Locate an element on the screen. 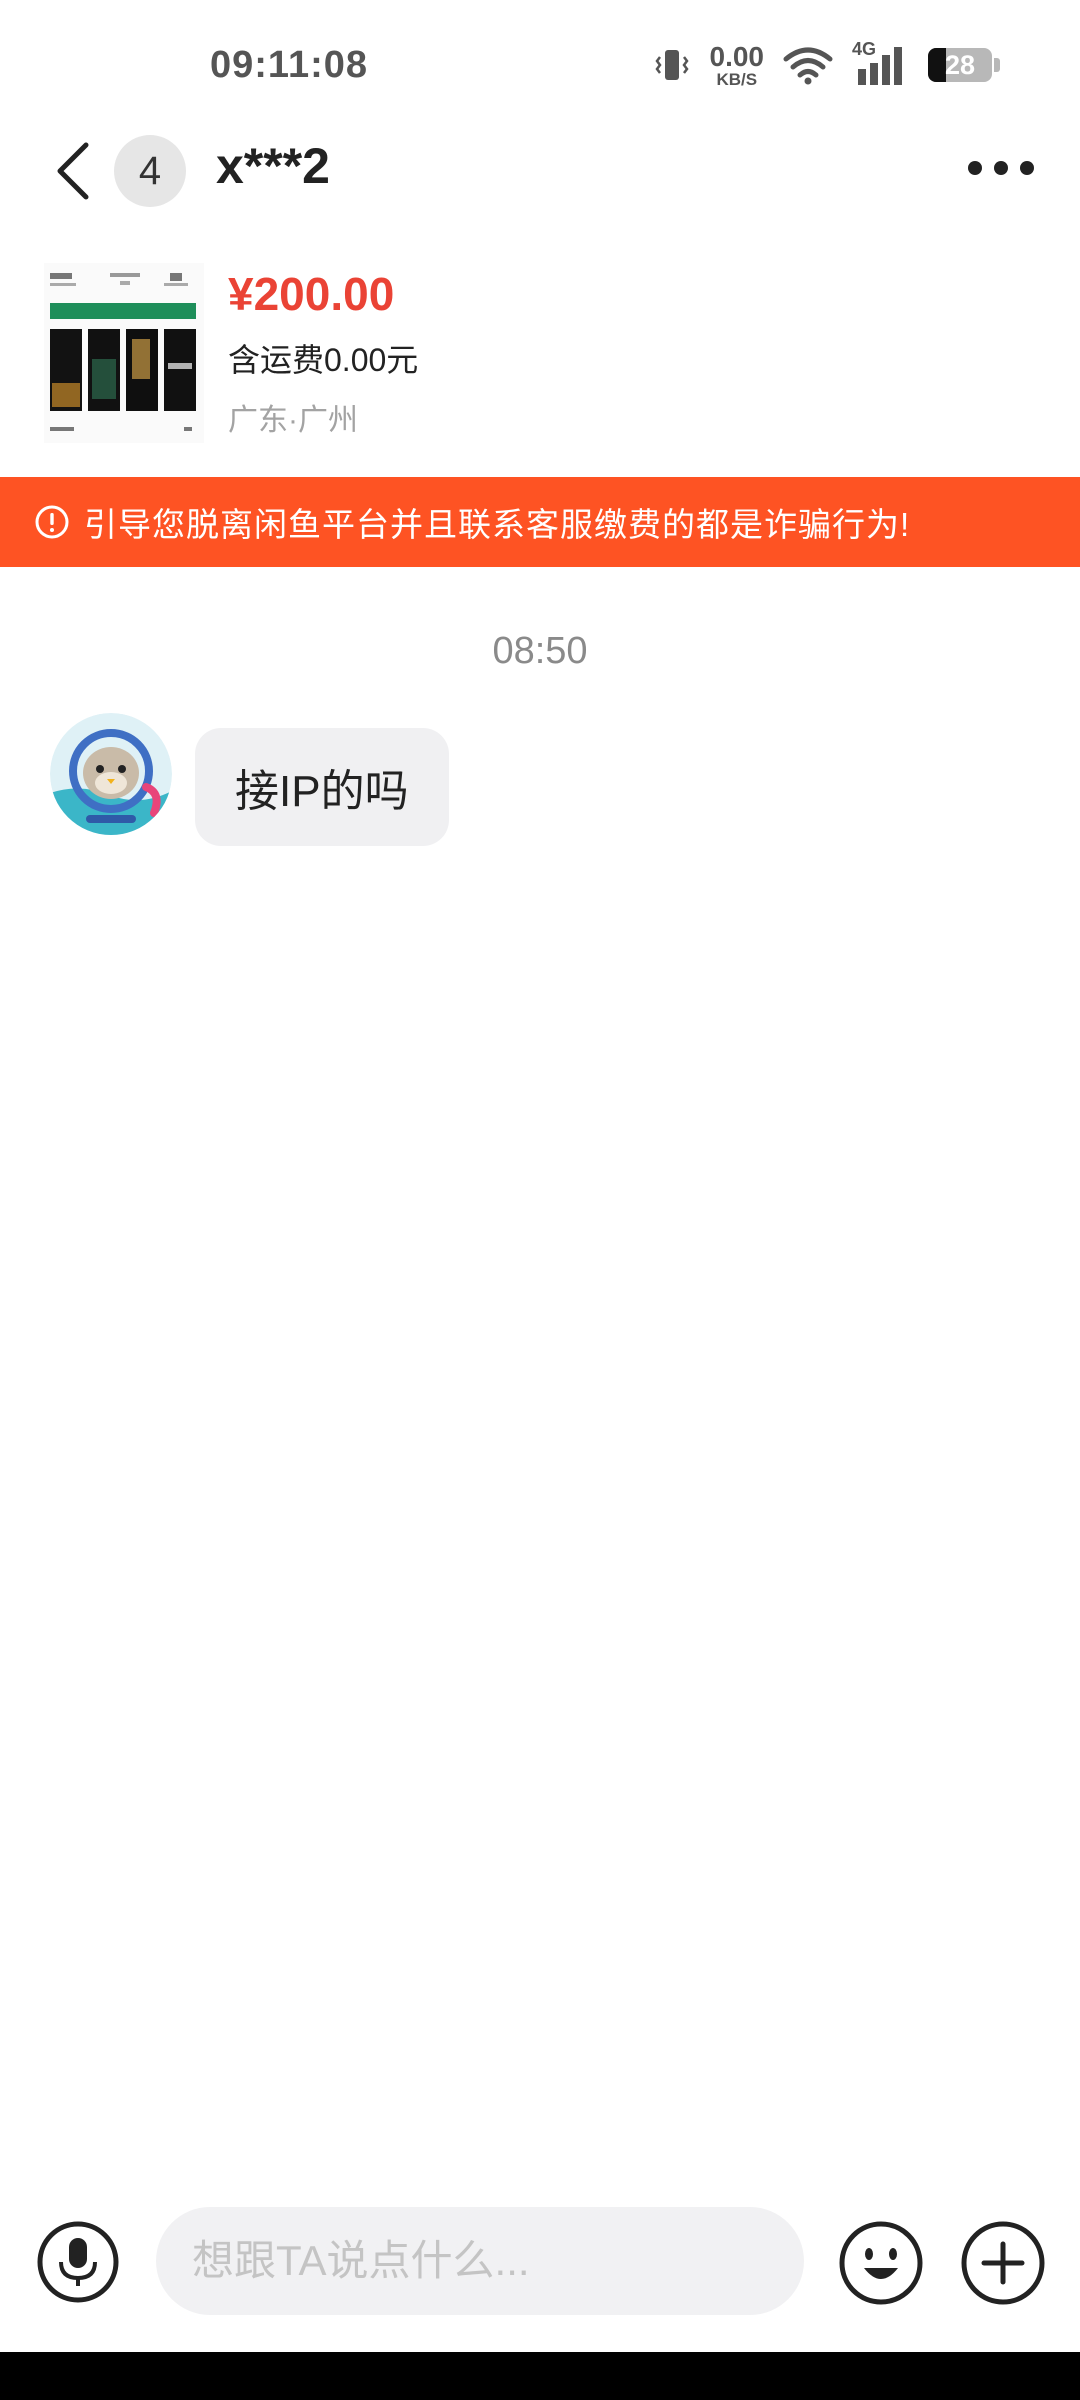  net-speed-value: 0.00 is located at coordinates (737, 56).